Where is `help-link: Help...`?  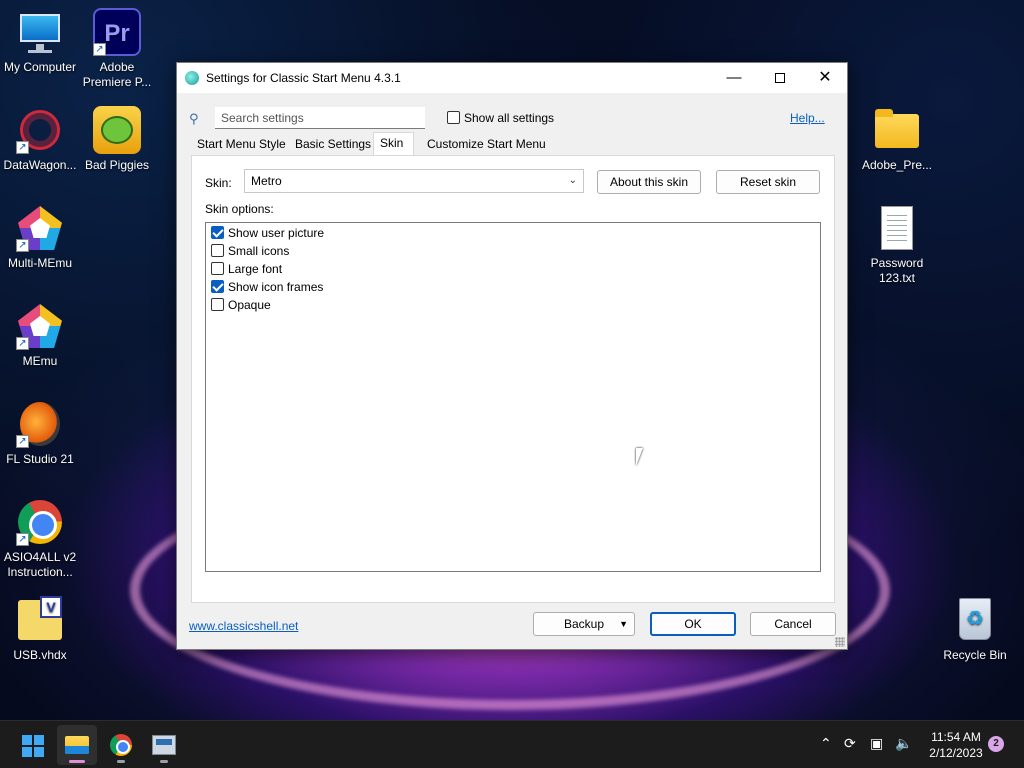 help-link: Help... is located at coordinates (807, 118).